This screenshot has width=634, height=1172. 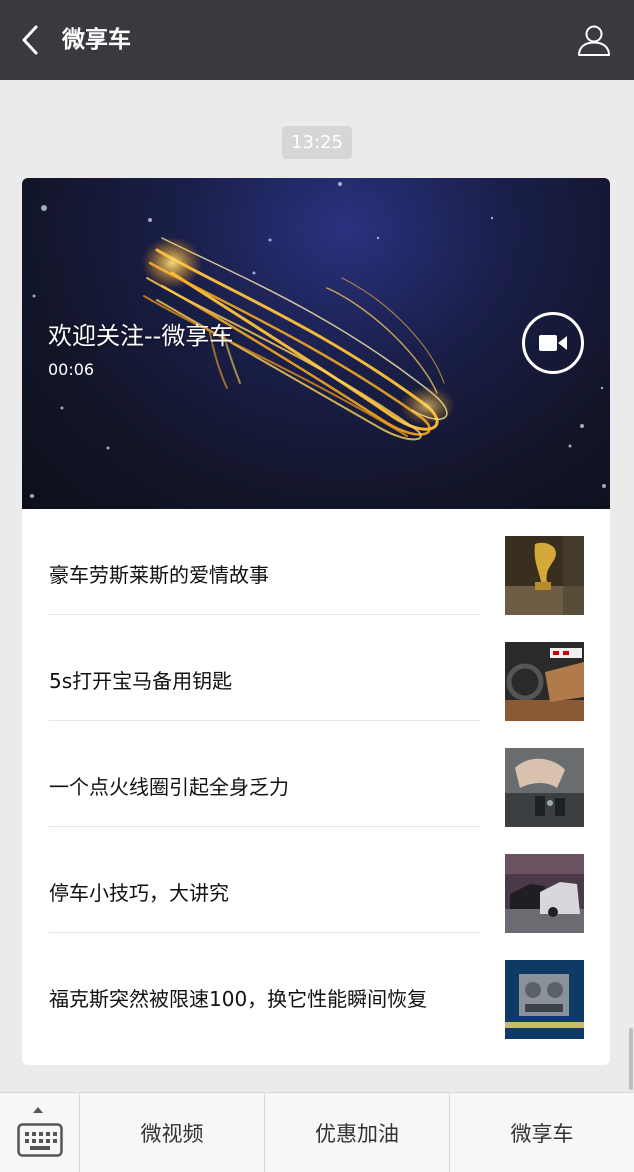 I want to click on article-title: 豪车劳斯莱斯的爱情故事, so click(x=159, y=575).